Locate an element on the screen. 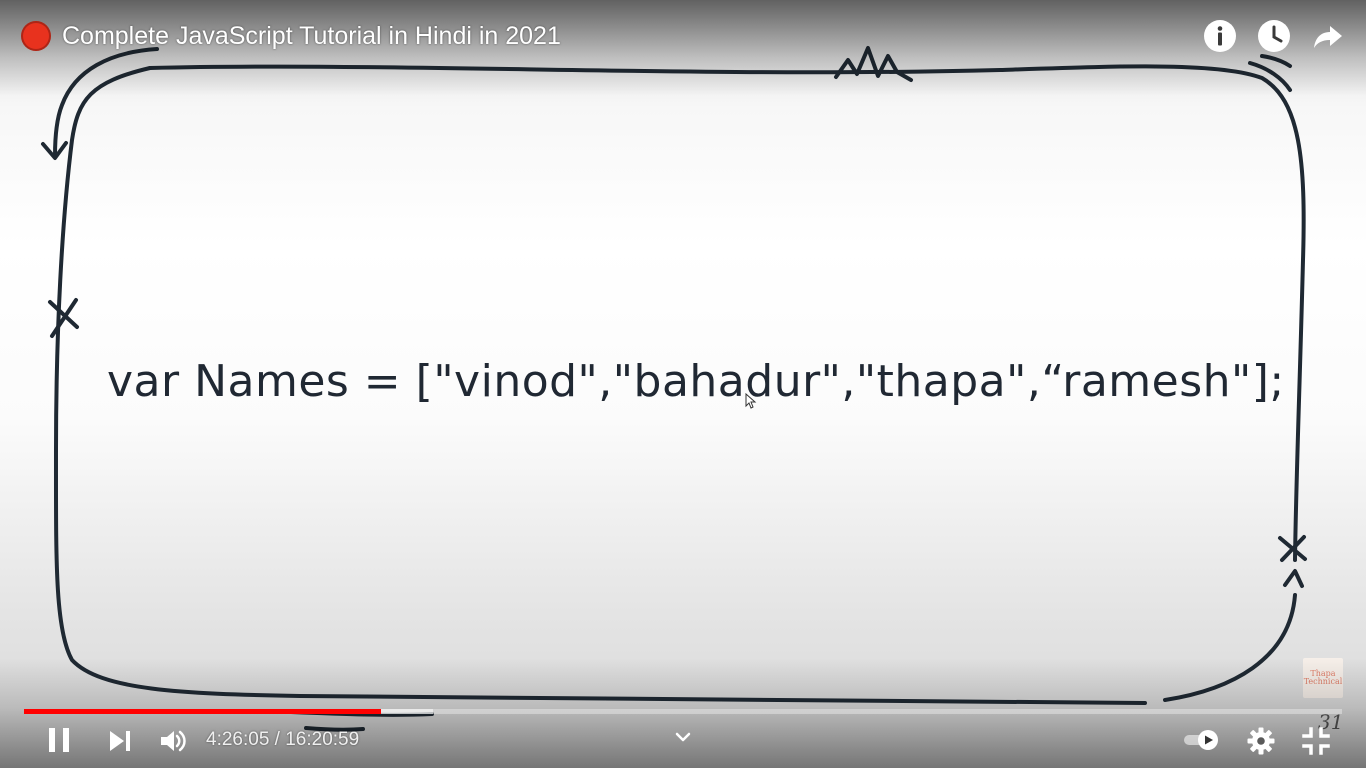 The image size is (1366, 768). info-icon is located at coordinates (1220, 36).